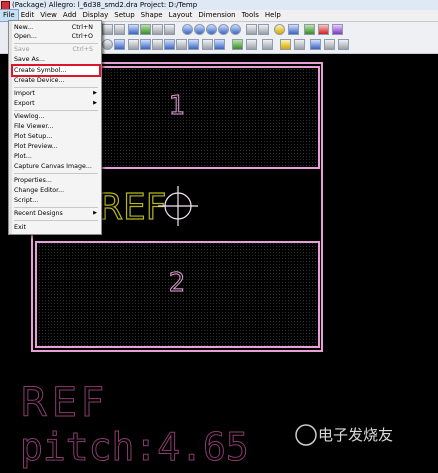 This screenshot has height=473, width=438. I want to click on menu-item-exit: Exit, so click(56, 227).